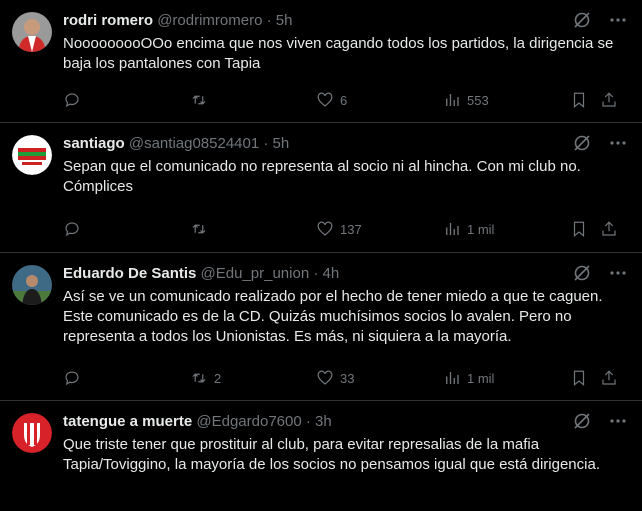 Image resolution: width=642 pixels, height=511 pixels. Describe the element at coordinates (466, 100) in the screenshot. I see `views-button: 553` at that location.